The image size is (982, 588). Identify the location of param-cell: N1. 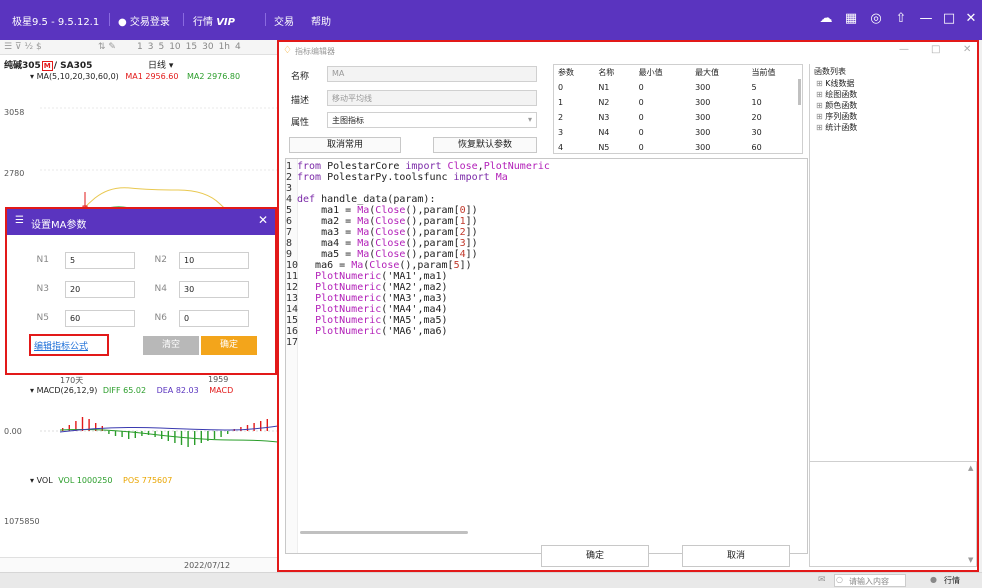
(604, 87).